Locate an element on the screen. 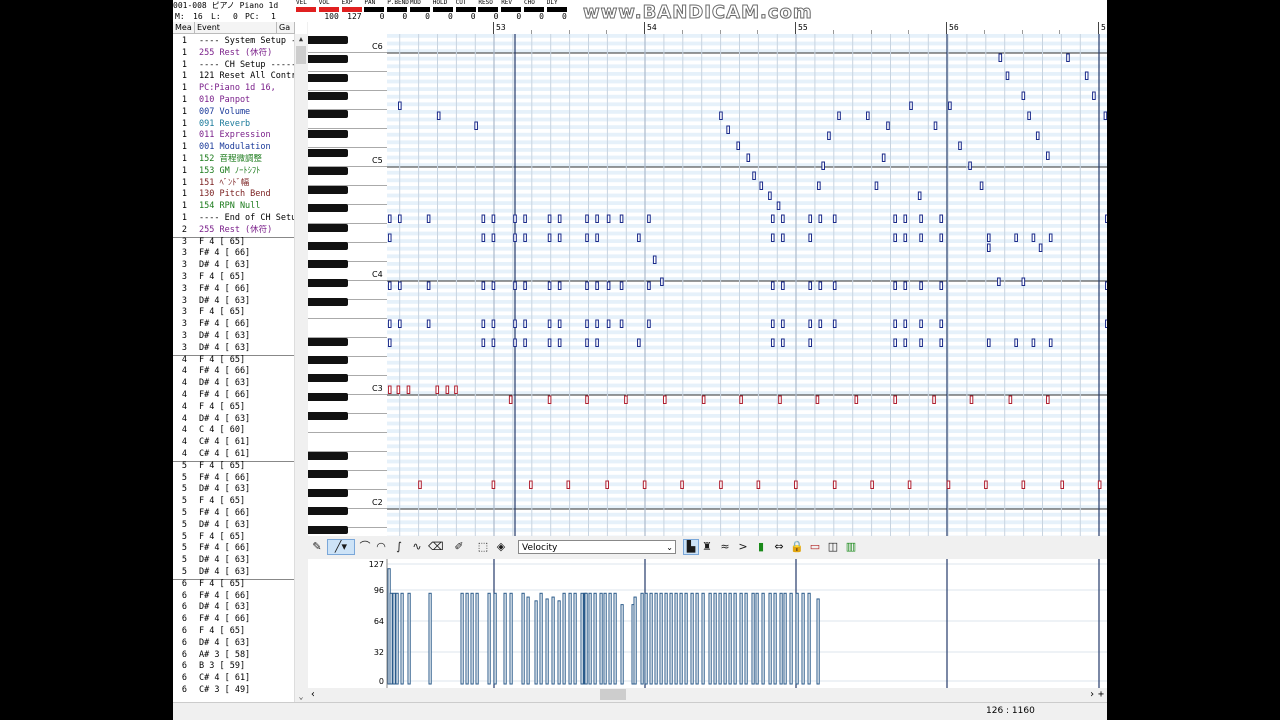 The height and width of the screenshot is (720, 1280). event-row: 1 007 Volume is located at coordinates (234, 113).